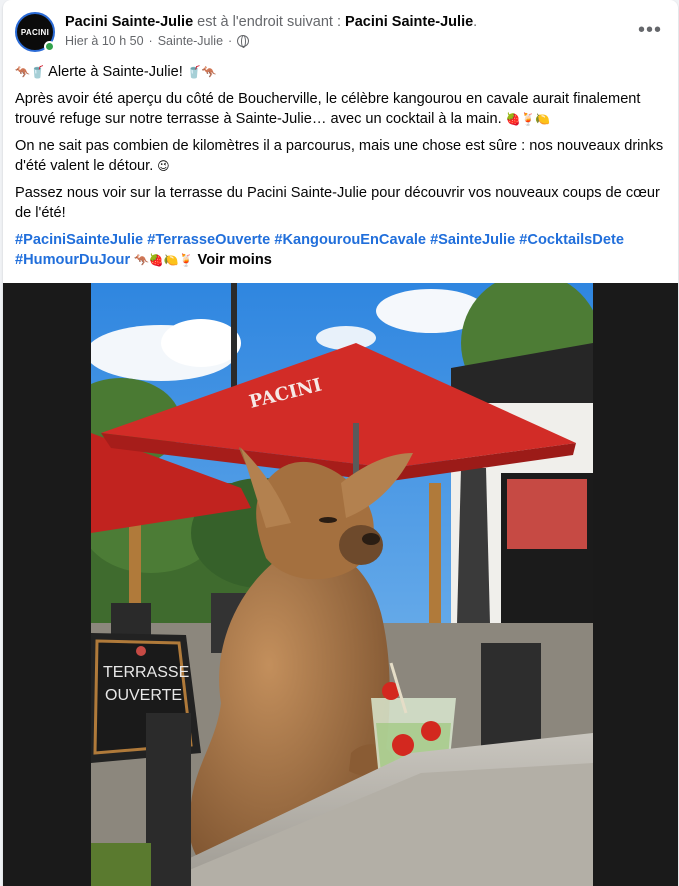 This screenshot has height=886, width=679. What do you see at coordinates (72, 260) in the screenshot?
I see `hashtag-link: #HumourDuJour` at bounding box center [72, 260].